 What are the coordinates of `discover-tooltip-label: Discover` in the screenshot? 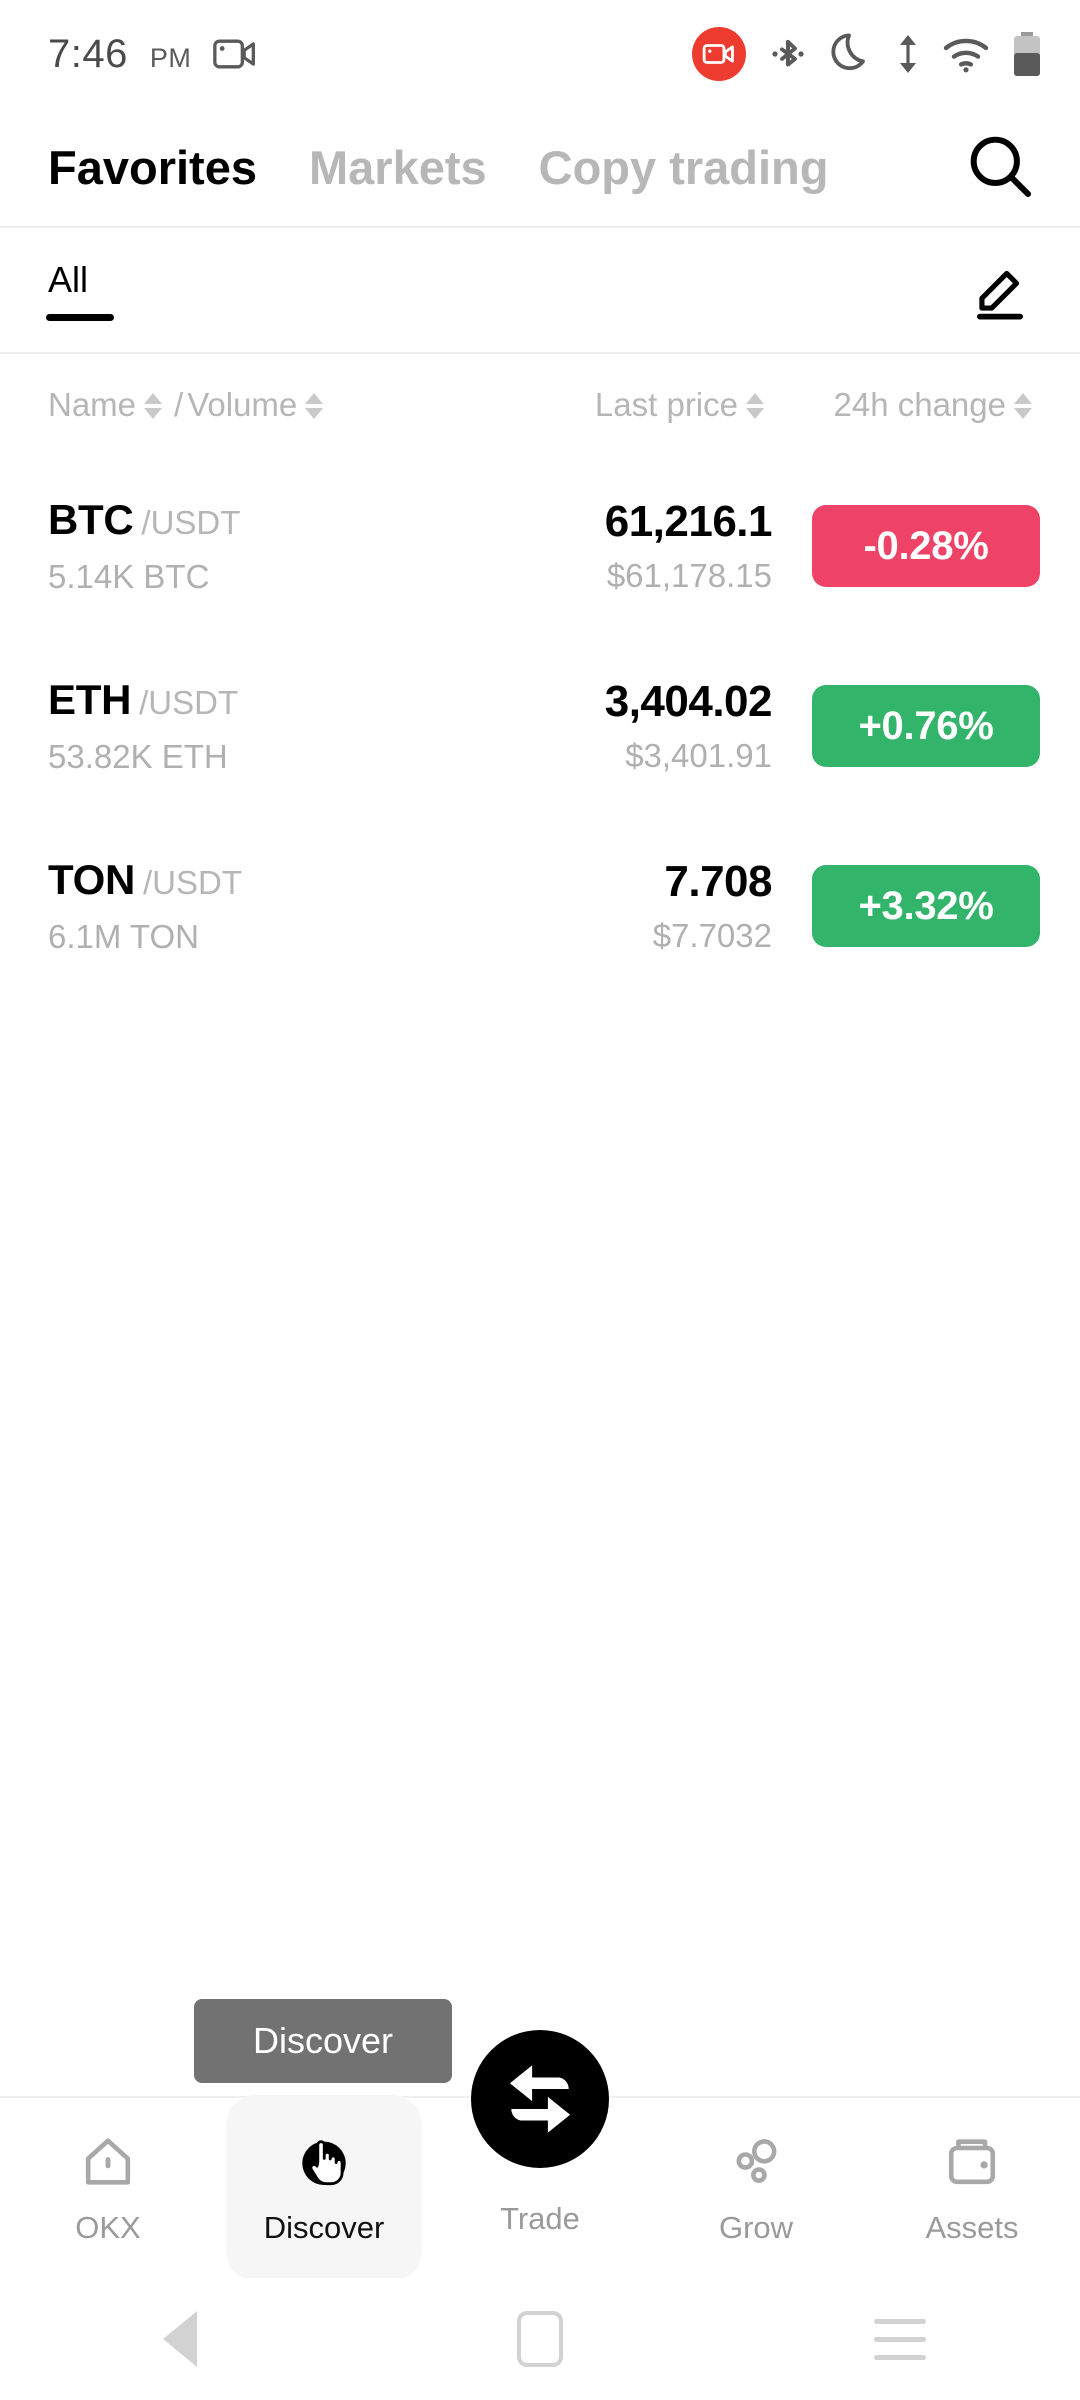 It's located at (323, 2040).